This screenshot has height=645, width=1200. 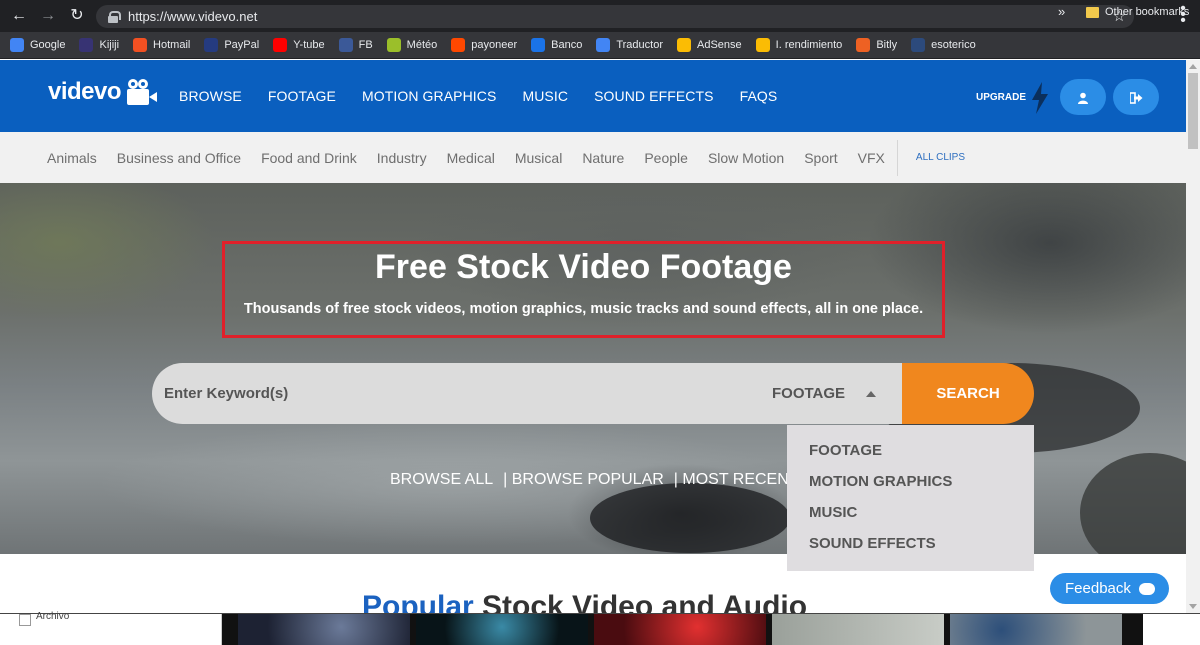 What do you see at coordinates (109, 45) in the screenshot?
I see `bookmark-label: Kijiji` at bounding box center [109, 45].